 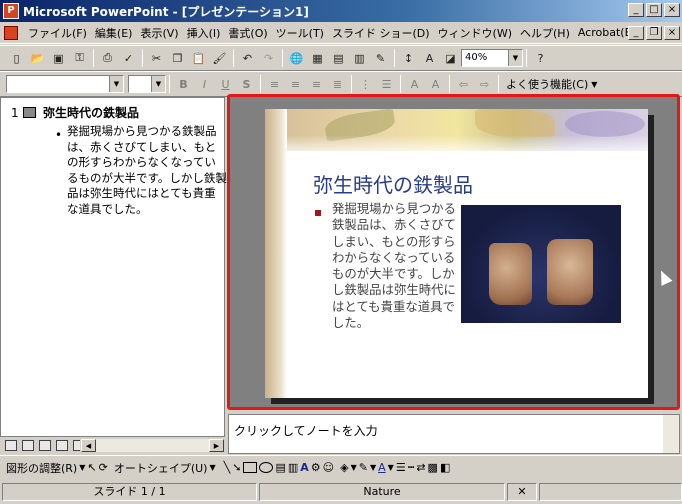 What do you see at coordinates (380, 58) in the screenshot?
I see `draw-table-icon: ✎` at bounding box center [380, 58].